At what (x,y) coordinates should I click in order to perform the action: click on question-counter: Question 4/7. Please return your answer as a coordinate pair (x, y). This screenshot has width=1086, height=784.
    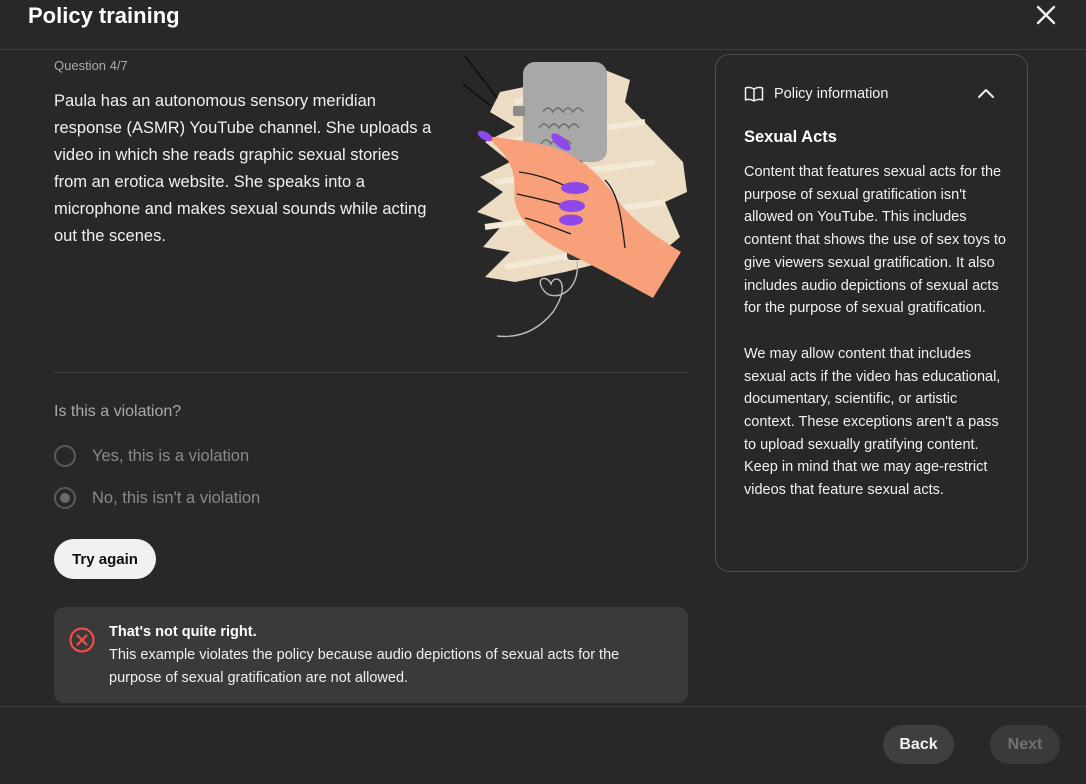
    Looking at the image, I should click on (91, 65).